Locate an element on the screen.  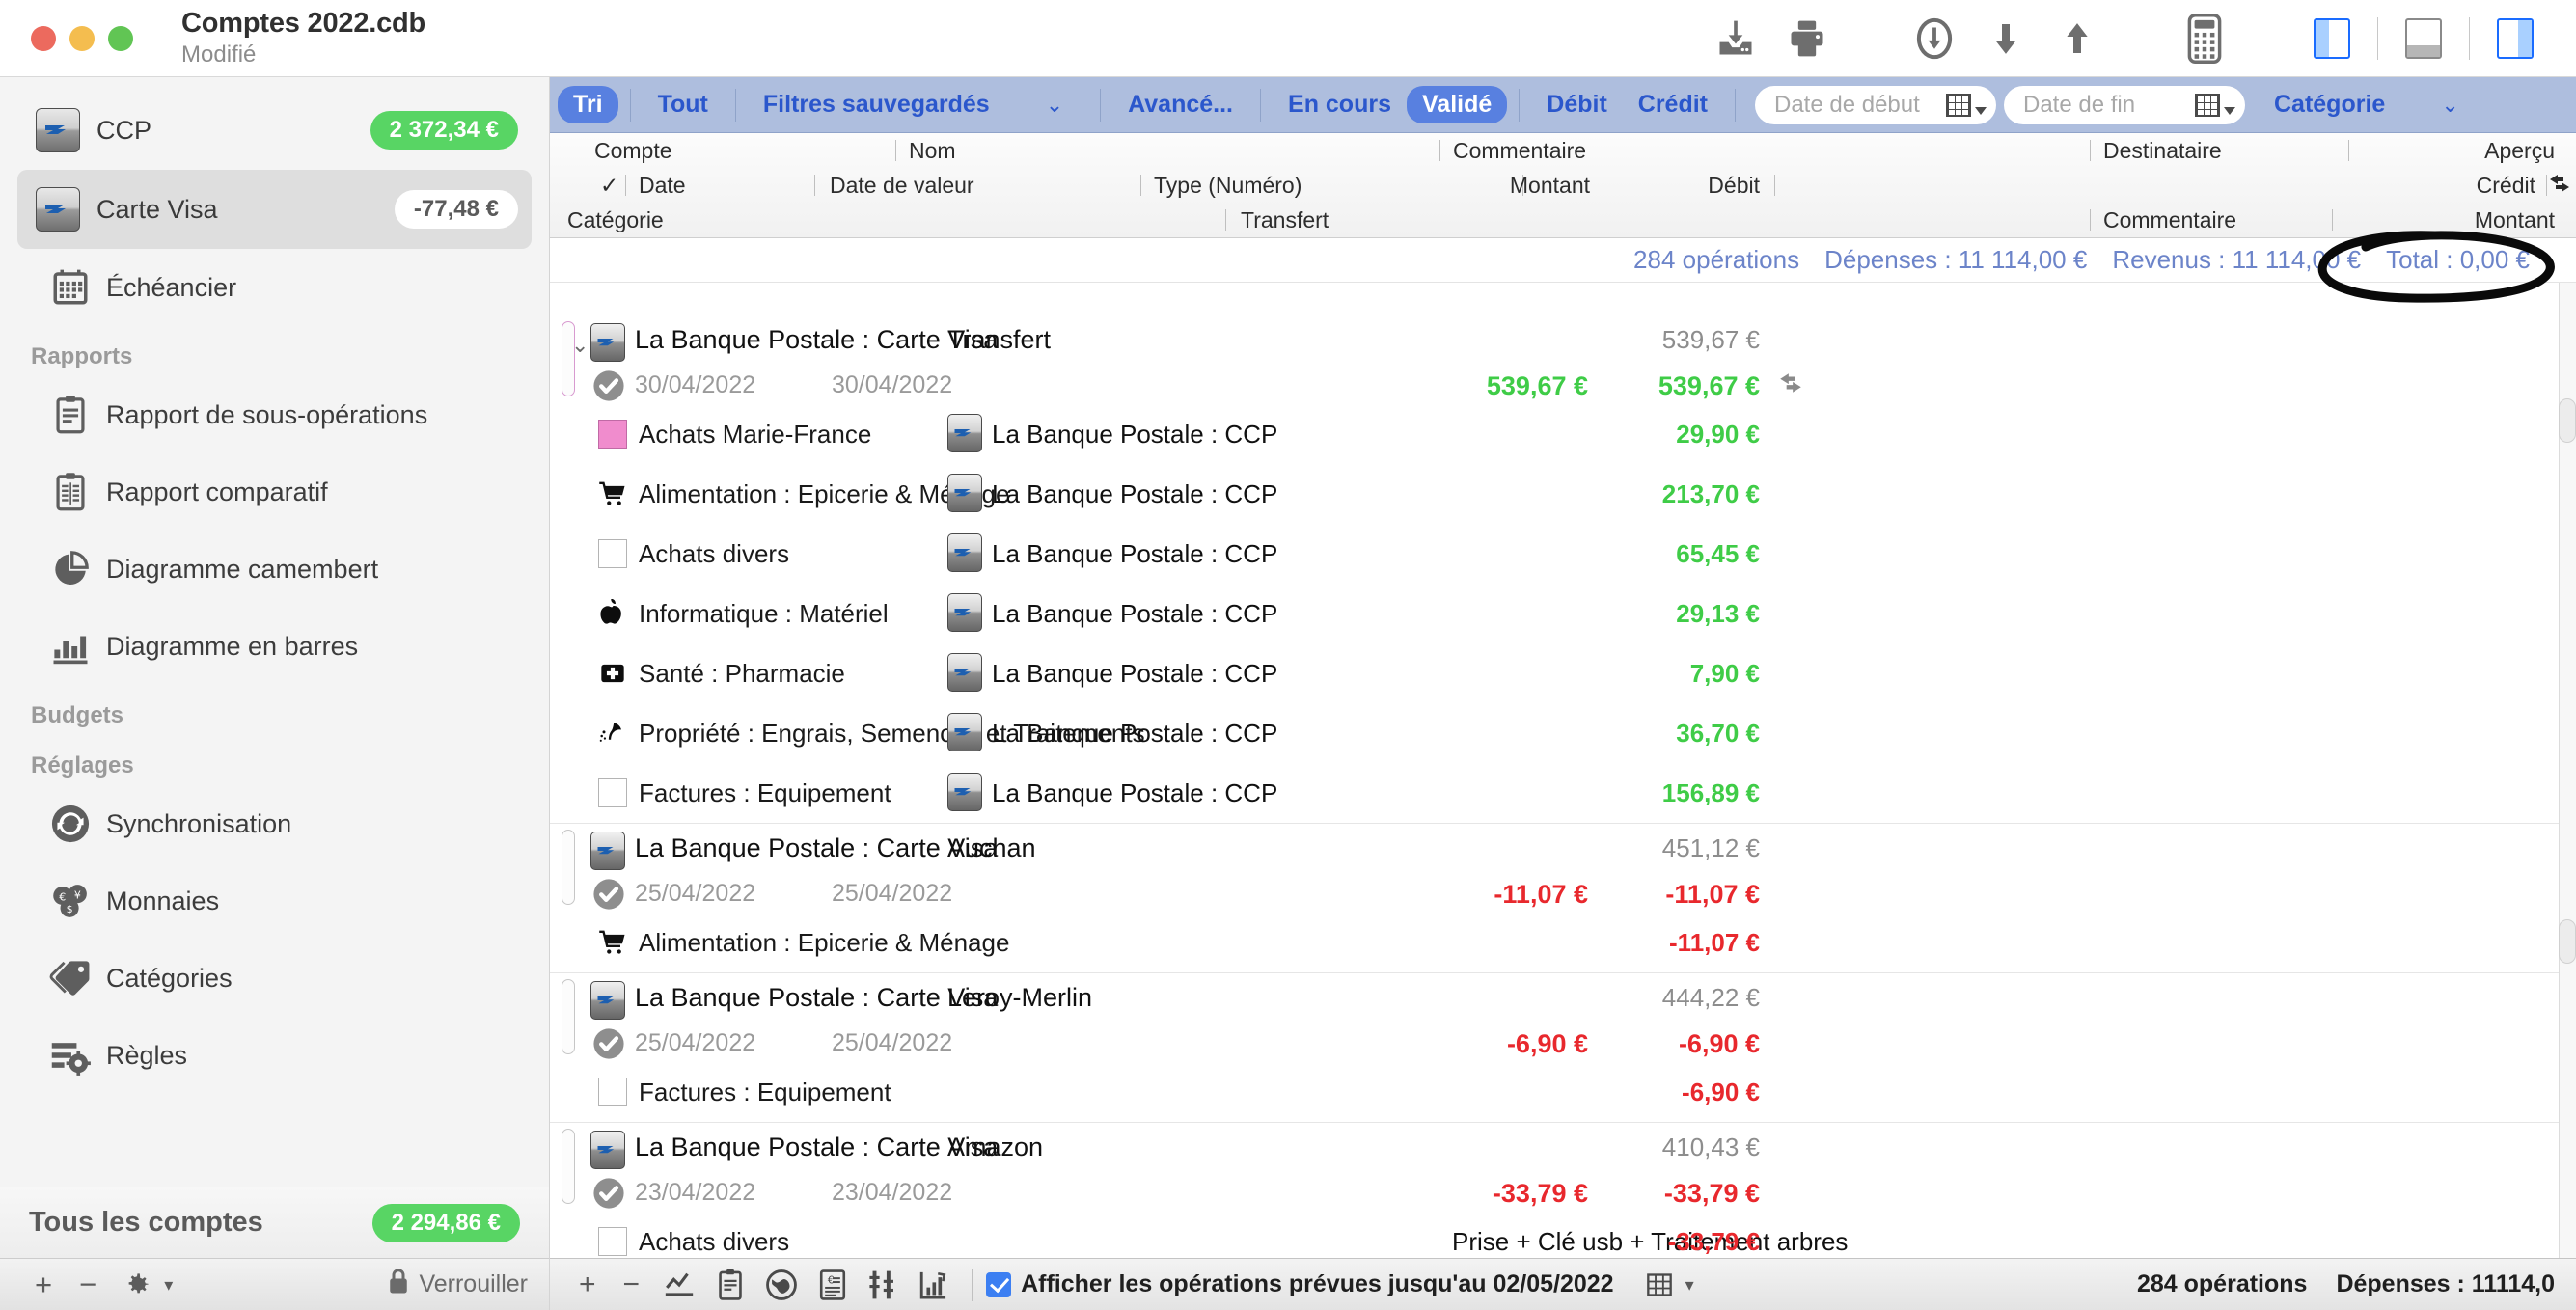
sidebar-item-rapport-sous-operations: Rapport de sous-opérations is located at coordinates (275, 415).